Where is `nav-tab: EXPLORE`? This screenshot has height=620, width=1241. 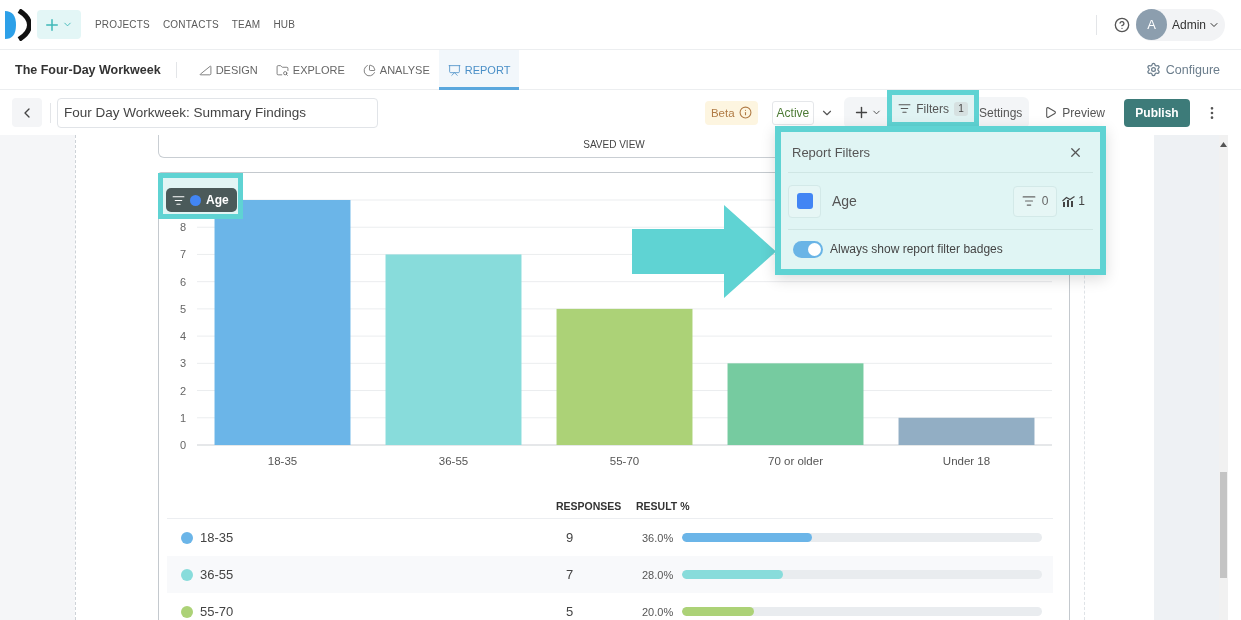 nav-tab: EXPLORE is located at coordinates (310, 70).